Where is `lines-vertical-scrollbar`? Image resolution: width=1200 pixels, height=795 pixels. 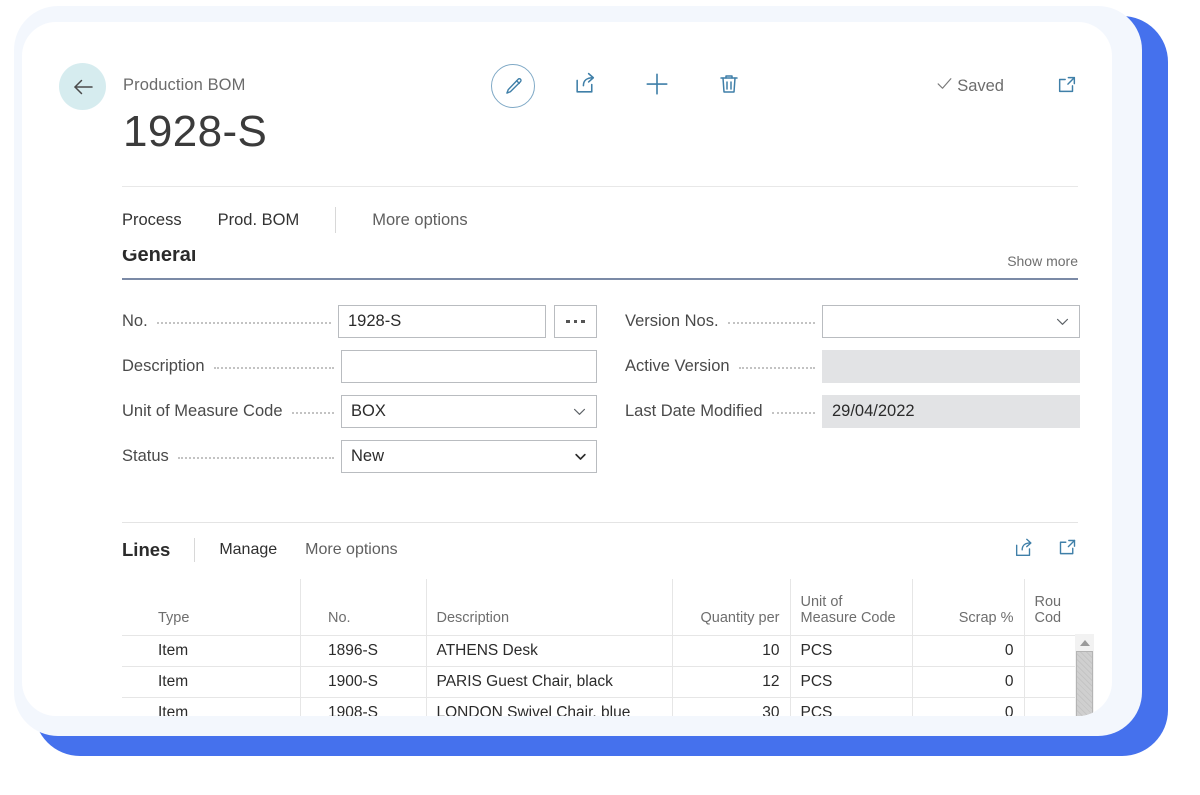 lines-vertical-scrollbar is located at coordinates (1084, 675).